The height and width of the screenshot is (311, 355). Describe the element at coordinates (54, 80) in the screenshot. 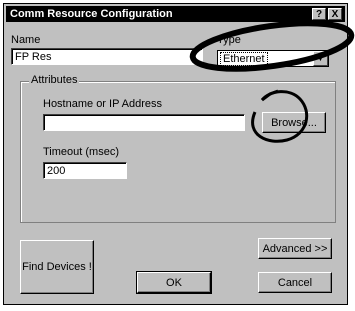

I see `attributes-group-label: Attributes` at that location.